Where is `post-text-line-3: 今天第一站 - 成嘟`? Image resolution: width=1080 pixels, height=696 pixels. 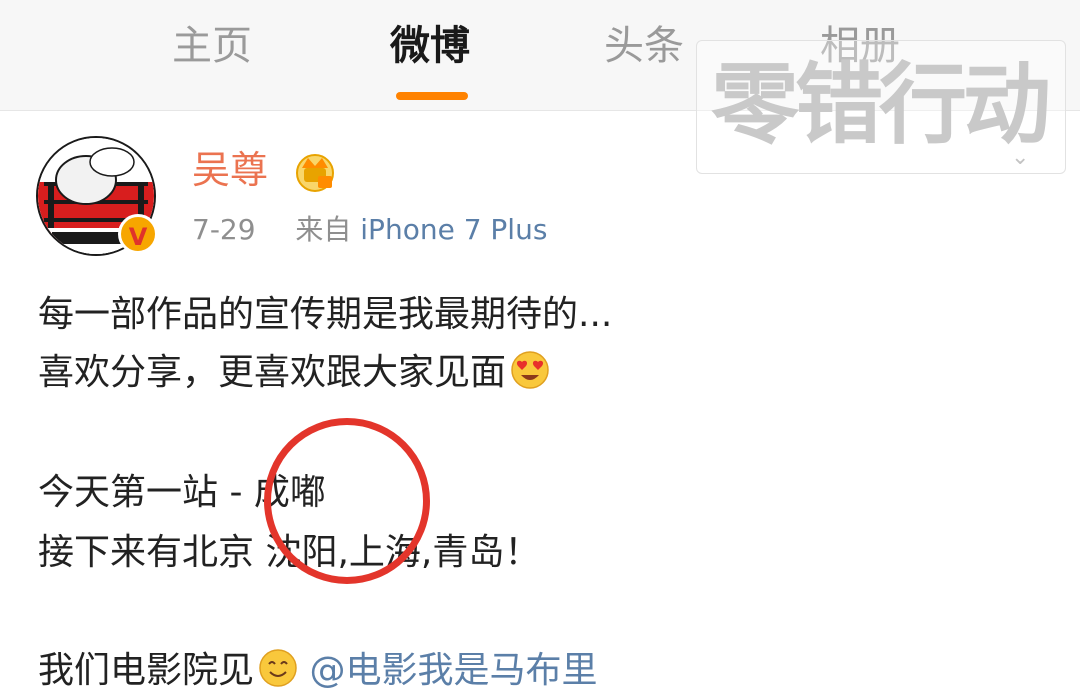
post-text-line-3: 今天第一站 - 成嘟 is located at coordinates (182, 493).